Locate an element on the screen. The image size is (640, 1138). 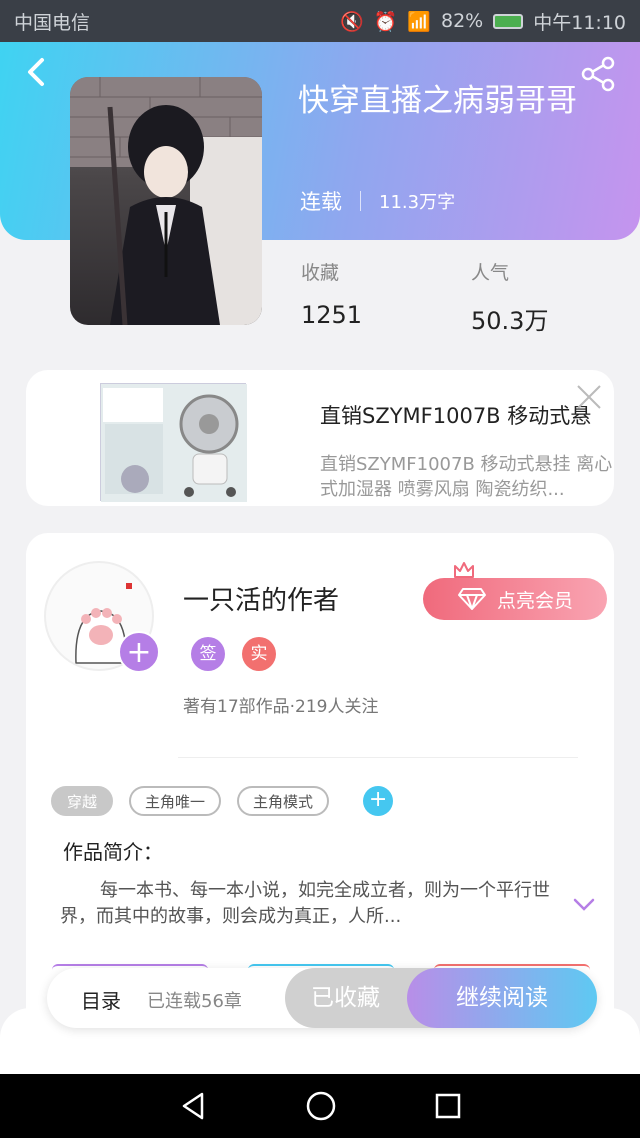
serial-status: 连载 is located at coordinates (321, 202).